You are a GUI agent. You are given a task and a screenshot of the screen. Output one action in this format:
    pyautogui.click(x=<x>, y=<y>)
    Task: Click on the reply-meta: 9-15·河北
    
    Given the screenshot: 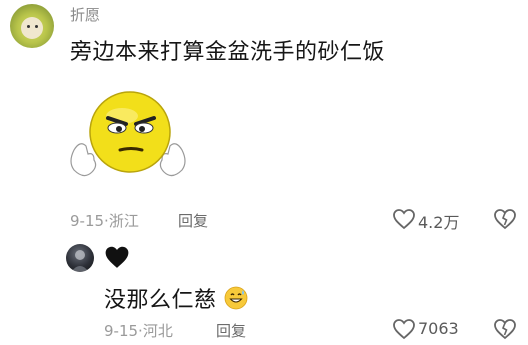 What is the action you would take?
    pyautogui.click(x=138, y=330)
    